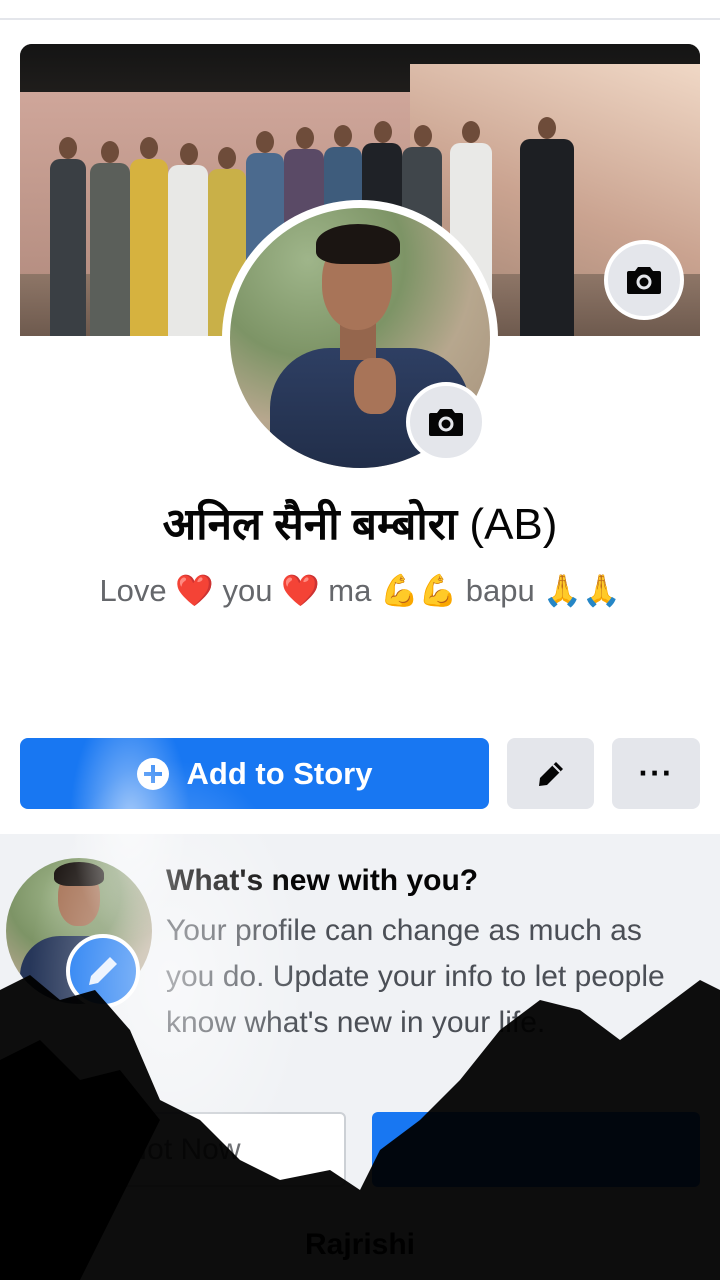 Image resolution: width=720 pixels, height=1280 pixels. What do you see at coordinates (513, 524) in the screenshot?
I see `profile-name-suffix: (AB)` at bounding box center [513, 524].